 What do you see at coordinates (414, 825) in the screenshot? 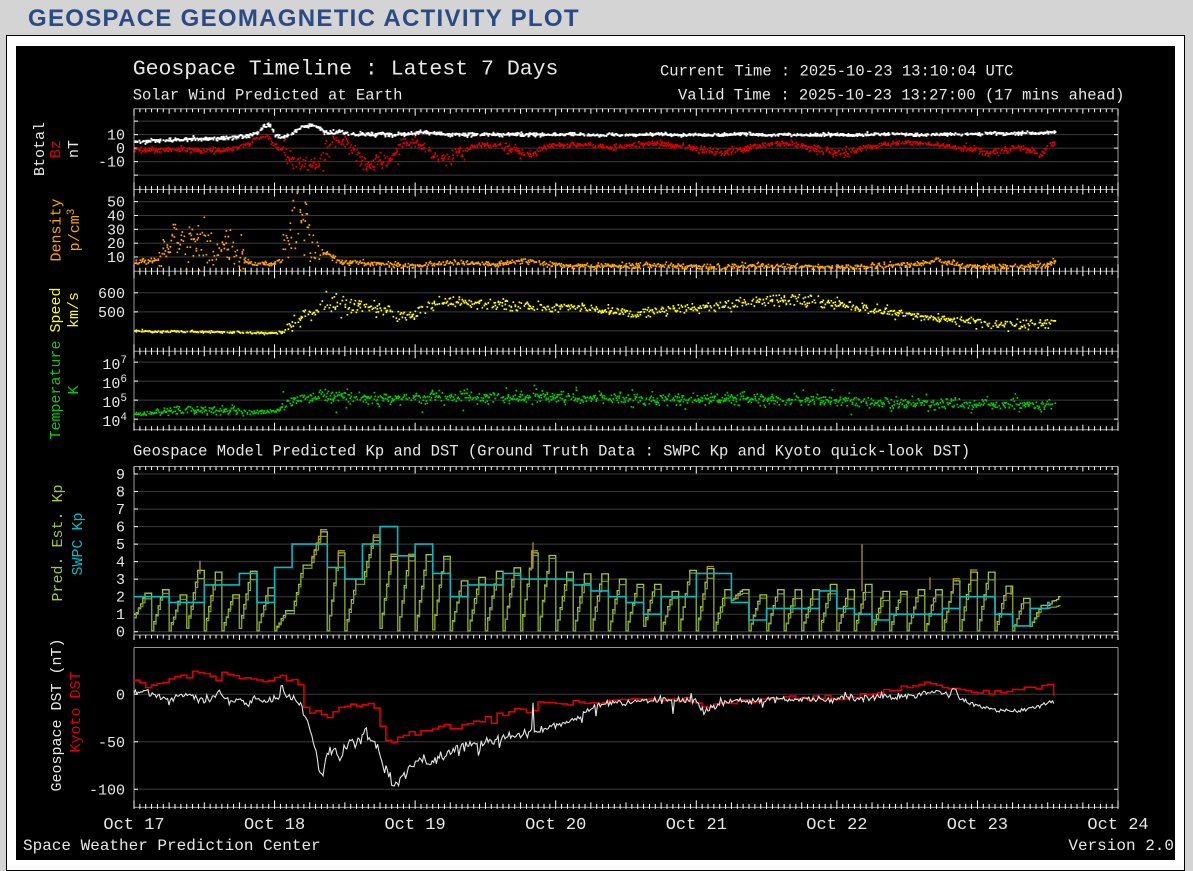
I see `svg-text: Oct 19` at bounding box center [414, 825].